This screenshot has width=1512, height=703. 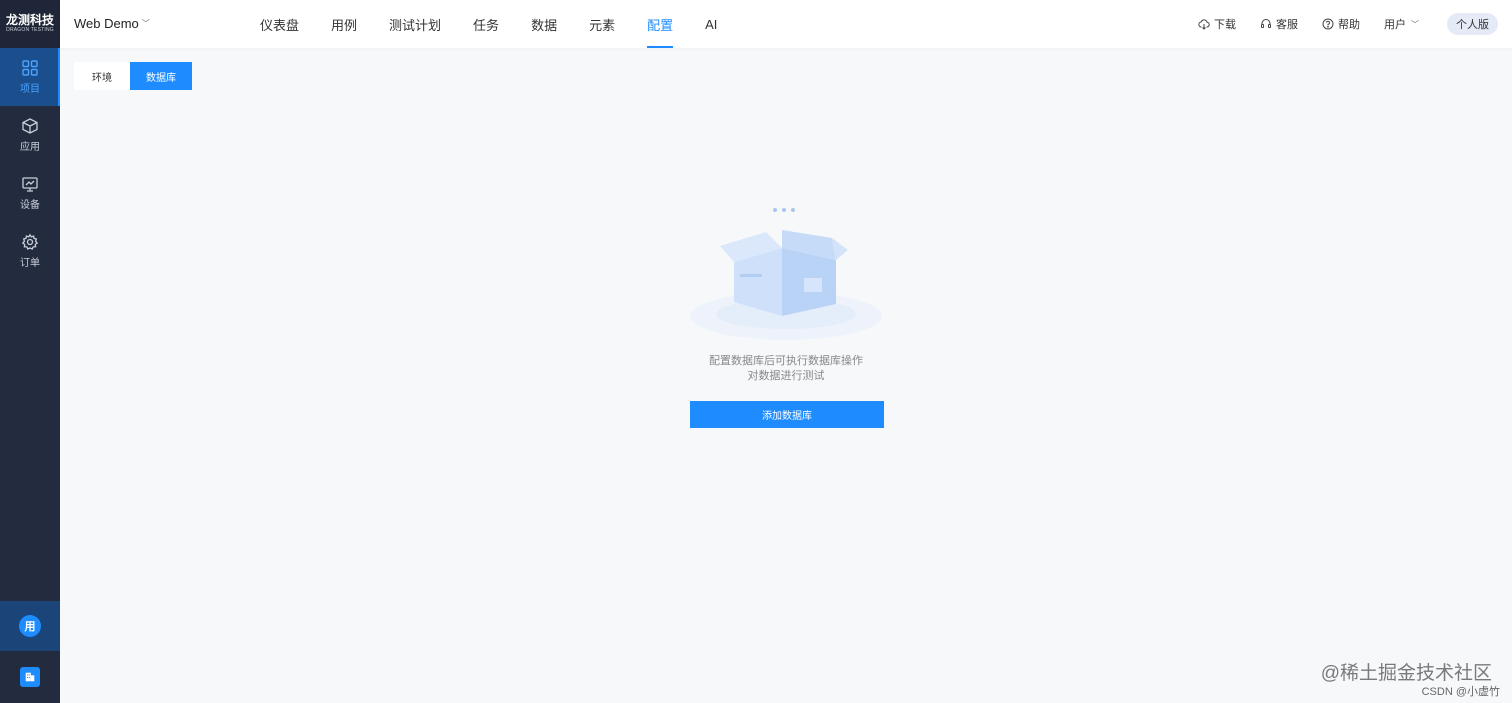 I want to click on empty-box-illustration, so click(x=786, y=279).